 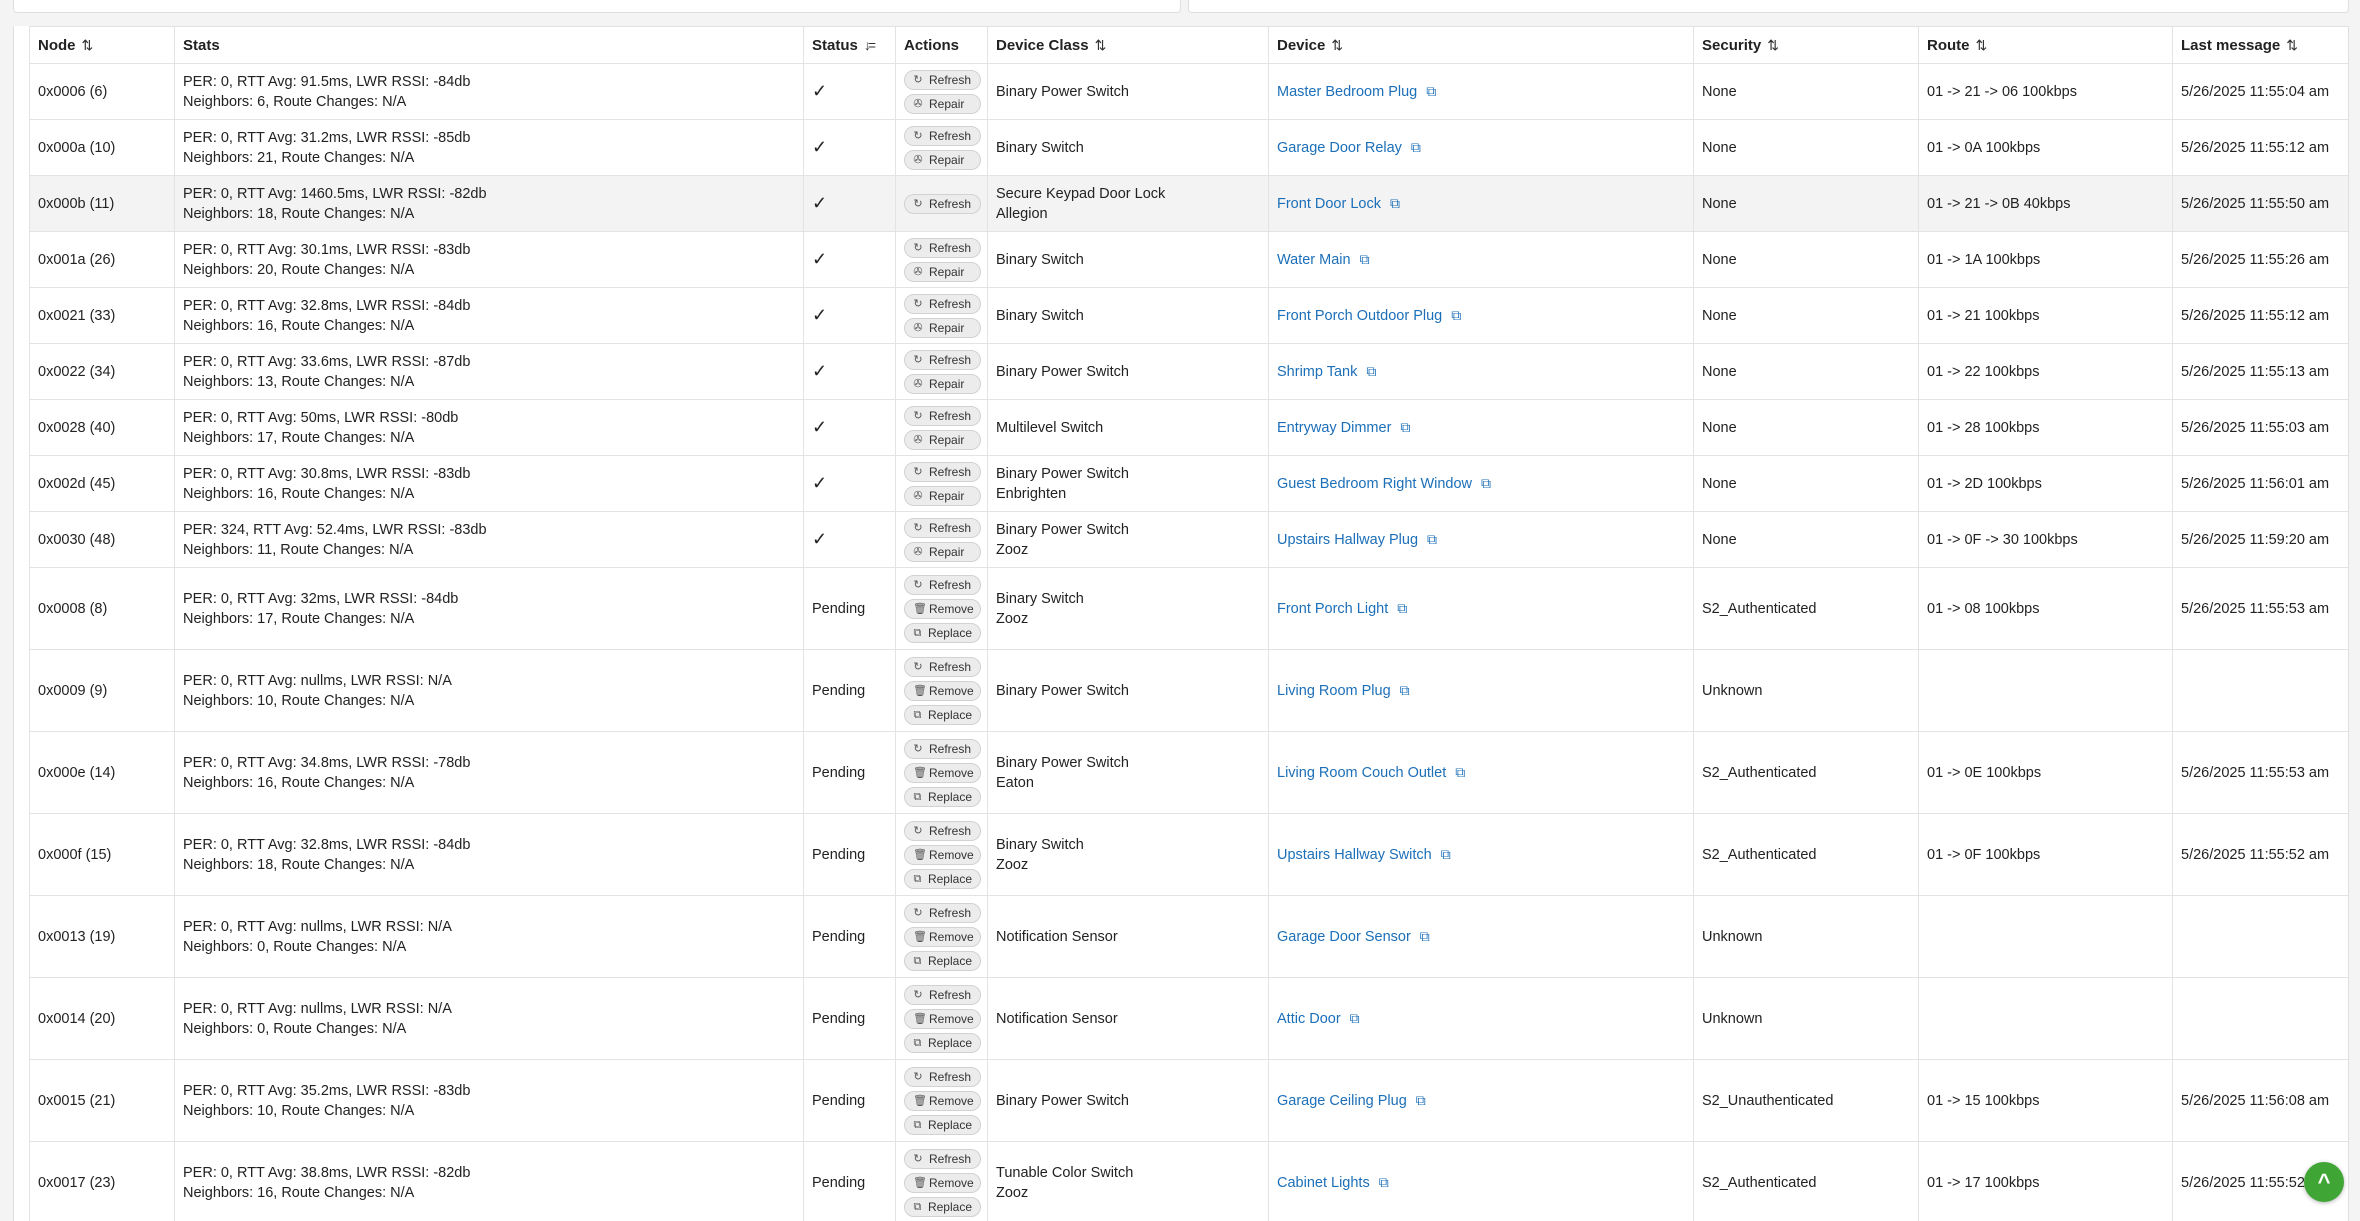 What do you see at coordinates (1361, 773) in the screenshot?
I see `device-link: Living Room Couch Outlet` at bounding box center [1361, 773].